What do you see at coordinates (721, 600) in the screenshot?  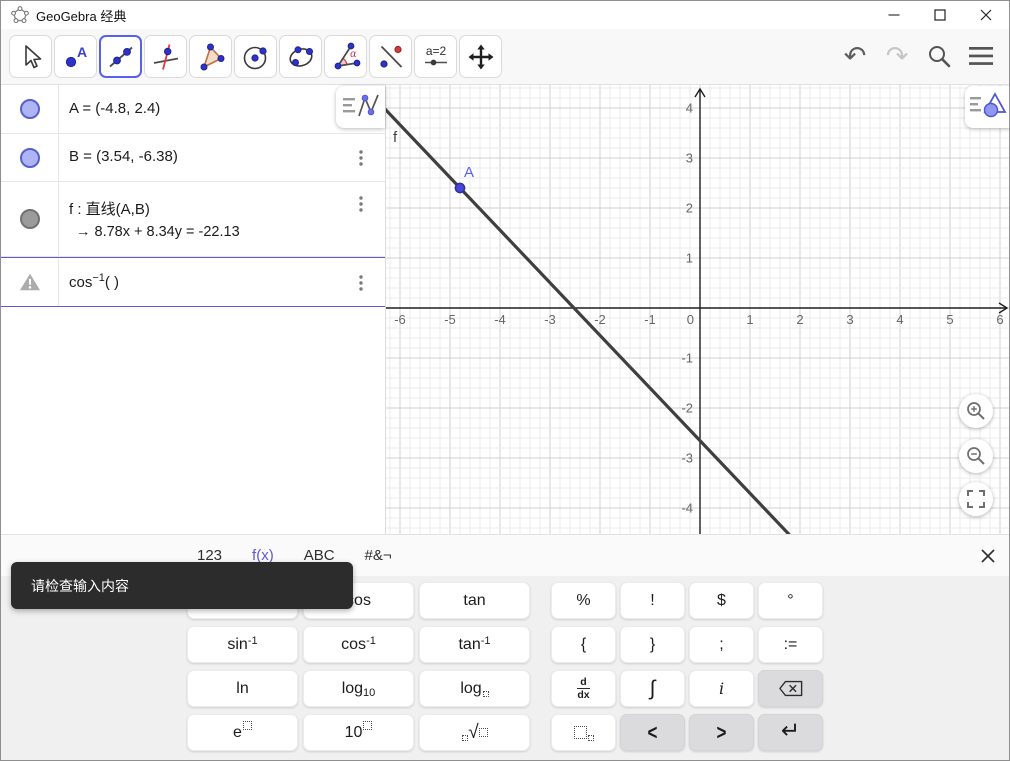 I see `key-dollar: $` at bounding box center [721, 600].